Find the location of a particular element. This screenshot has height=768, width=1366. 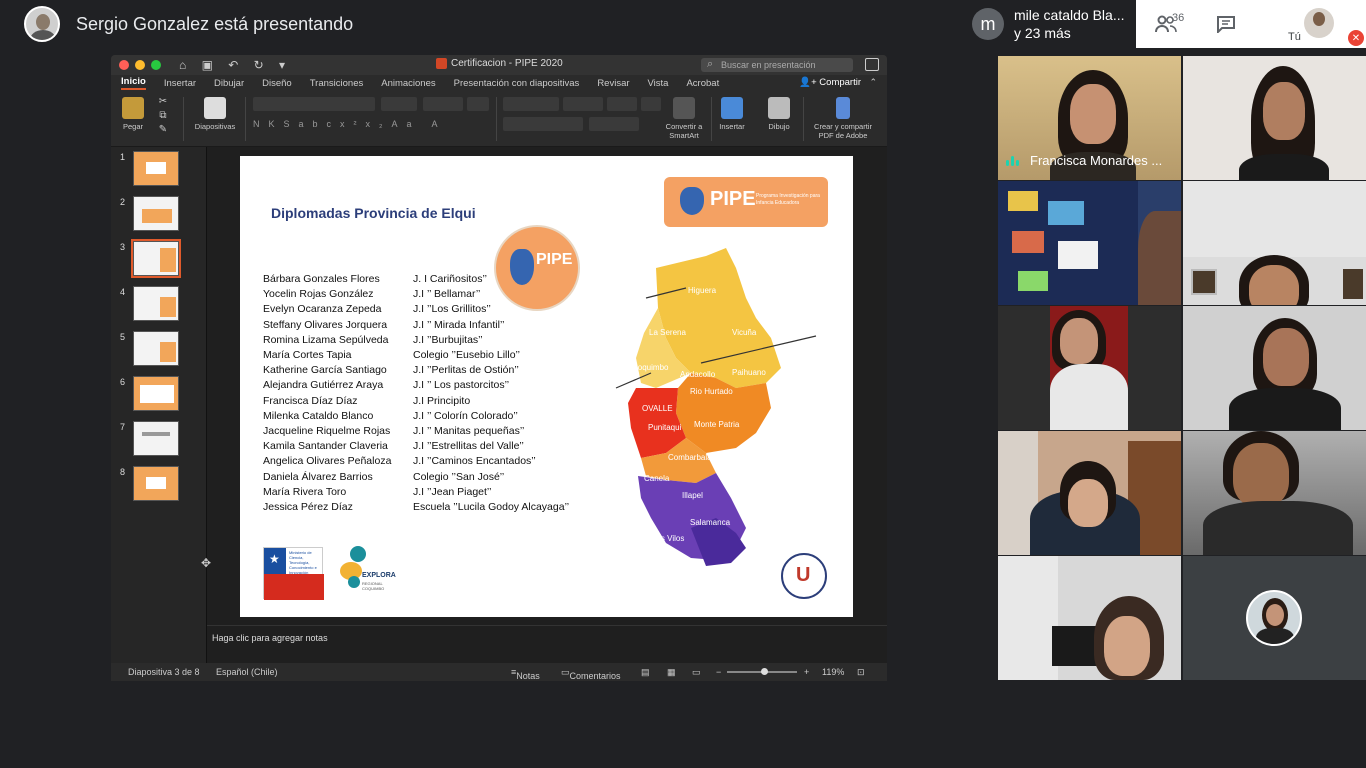

zoom-slider-handle is located at coordinates (764, 671).